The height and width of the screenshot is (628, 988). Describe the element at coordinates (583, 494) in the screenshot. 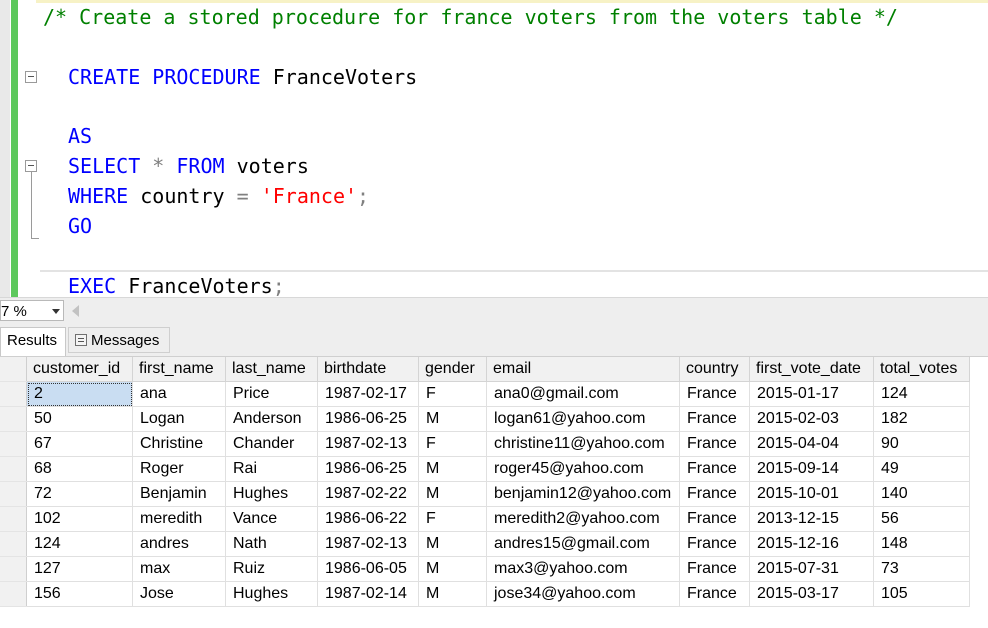

I see `grid-cell-email: benjamin12@yahoo.com` at that location.